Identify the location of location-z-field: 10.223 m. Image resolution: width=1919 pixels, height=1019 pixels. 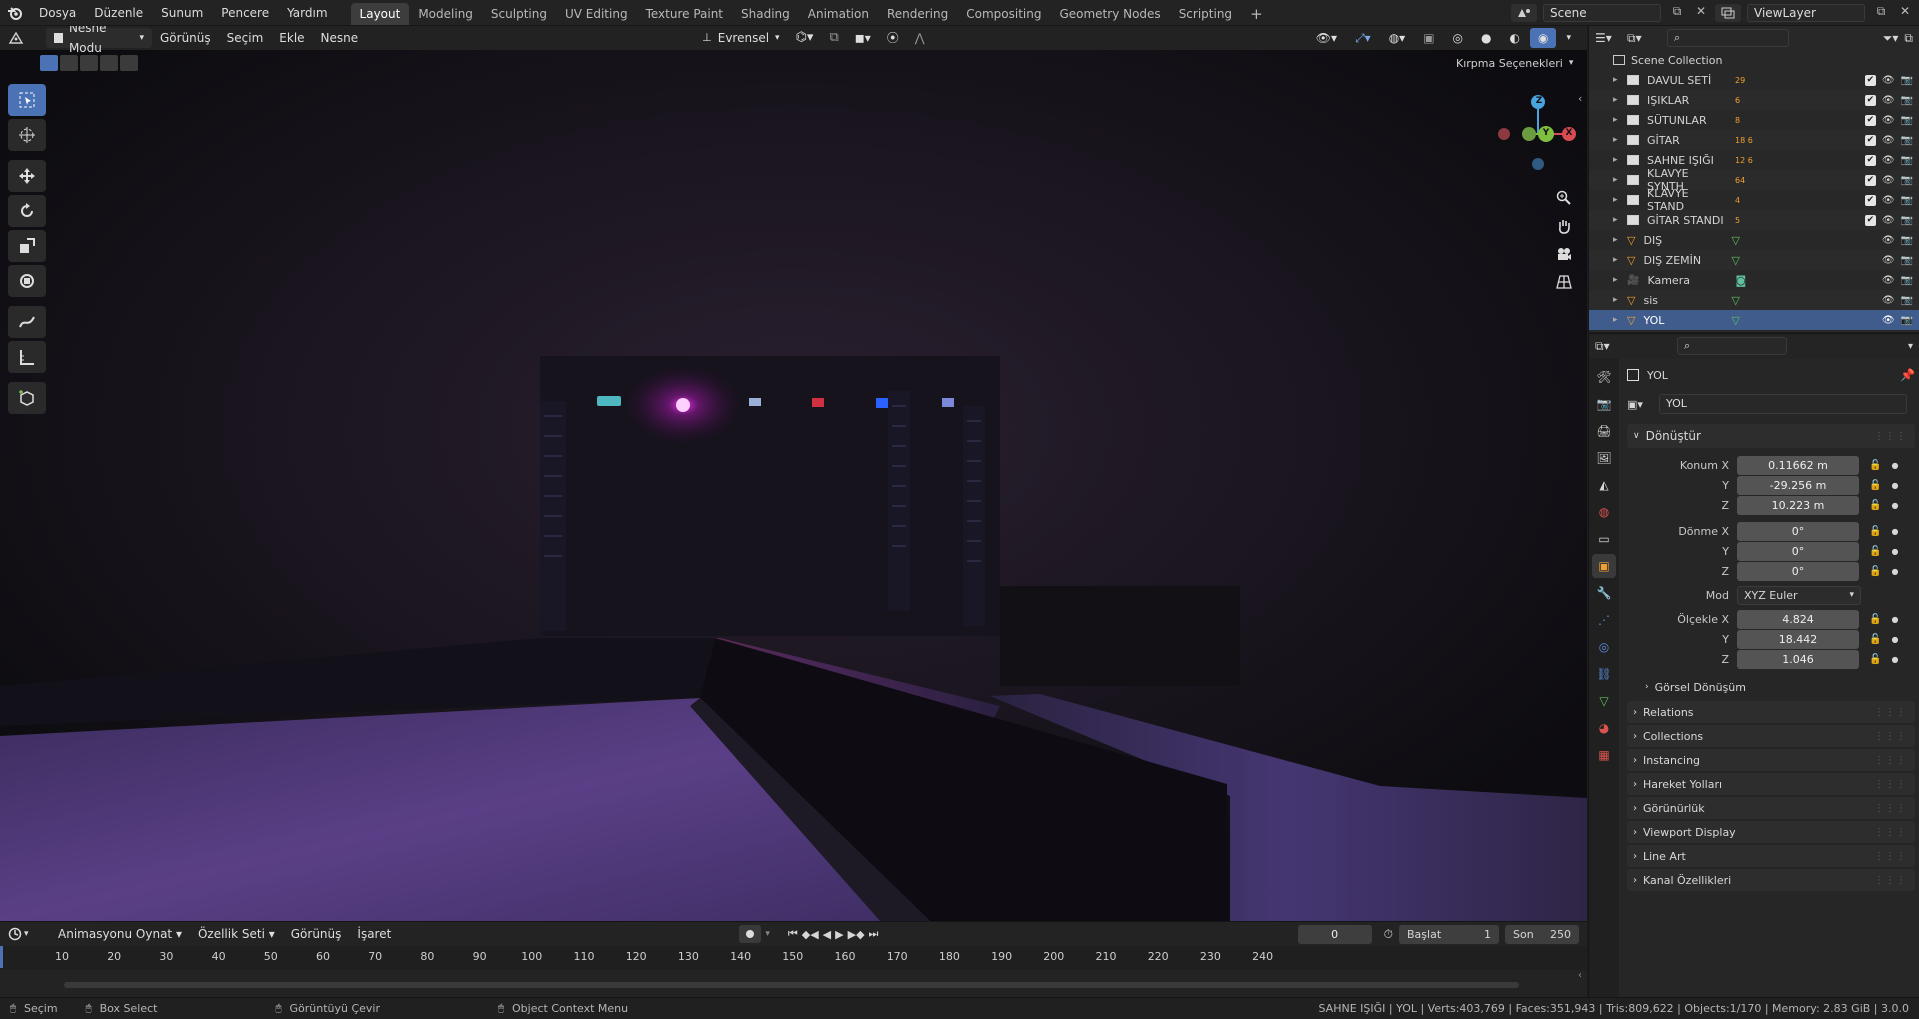
(1798, 505).